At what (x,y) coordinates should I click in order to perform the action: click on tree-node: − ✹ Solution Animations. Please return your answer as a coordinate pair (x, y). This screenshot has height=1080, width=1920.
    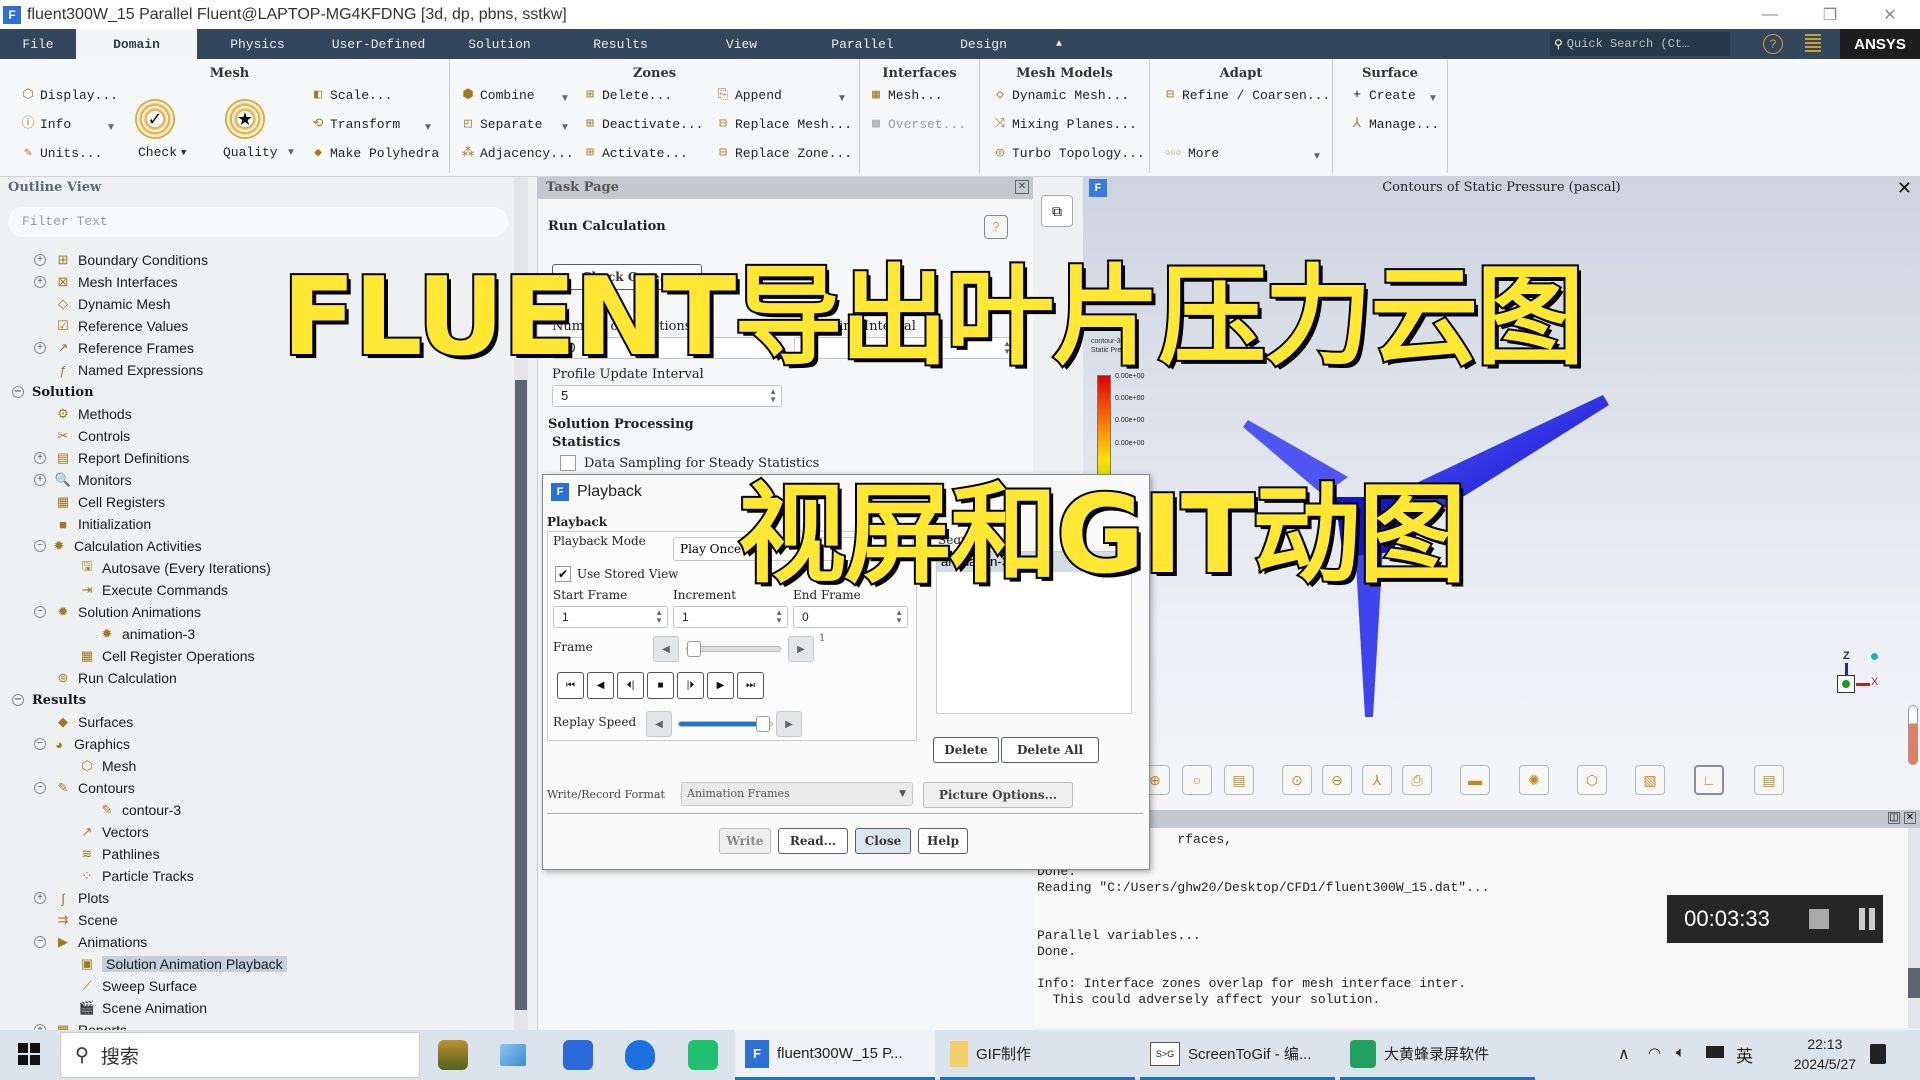
    Looking at the image, I should click on (117, 612).